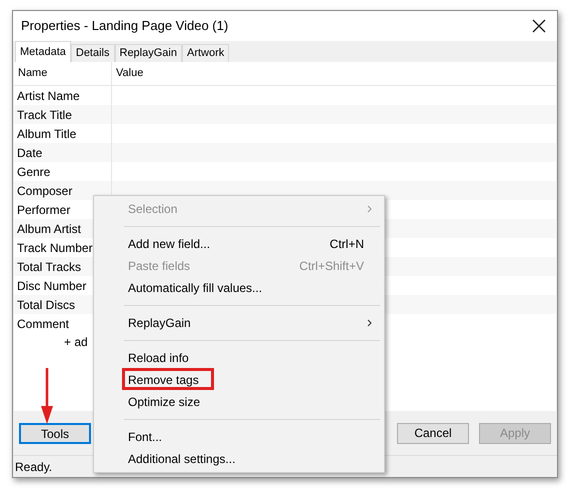 The width and height of the screenshot is (570, 488). I want to click on dialog-button: Tools, so click(55, 433).